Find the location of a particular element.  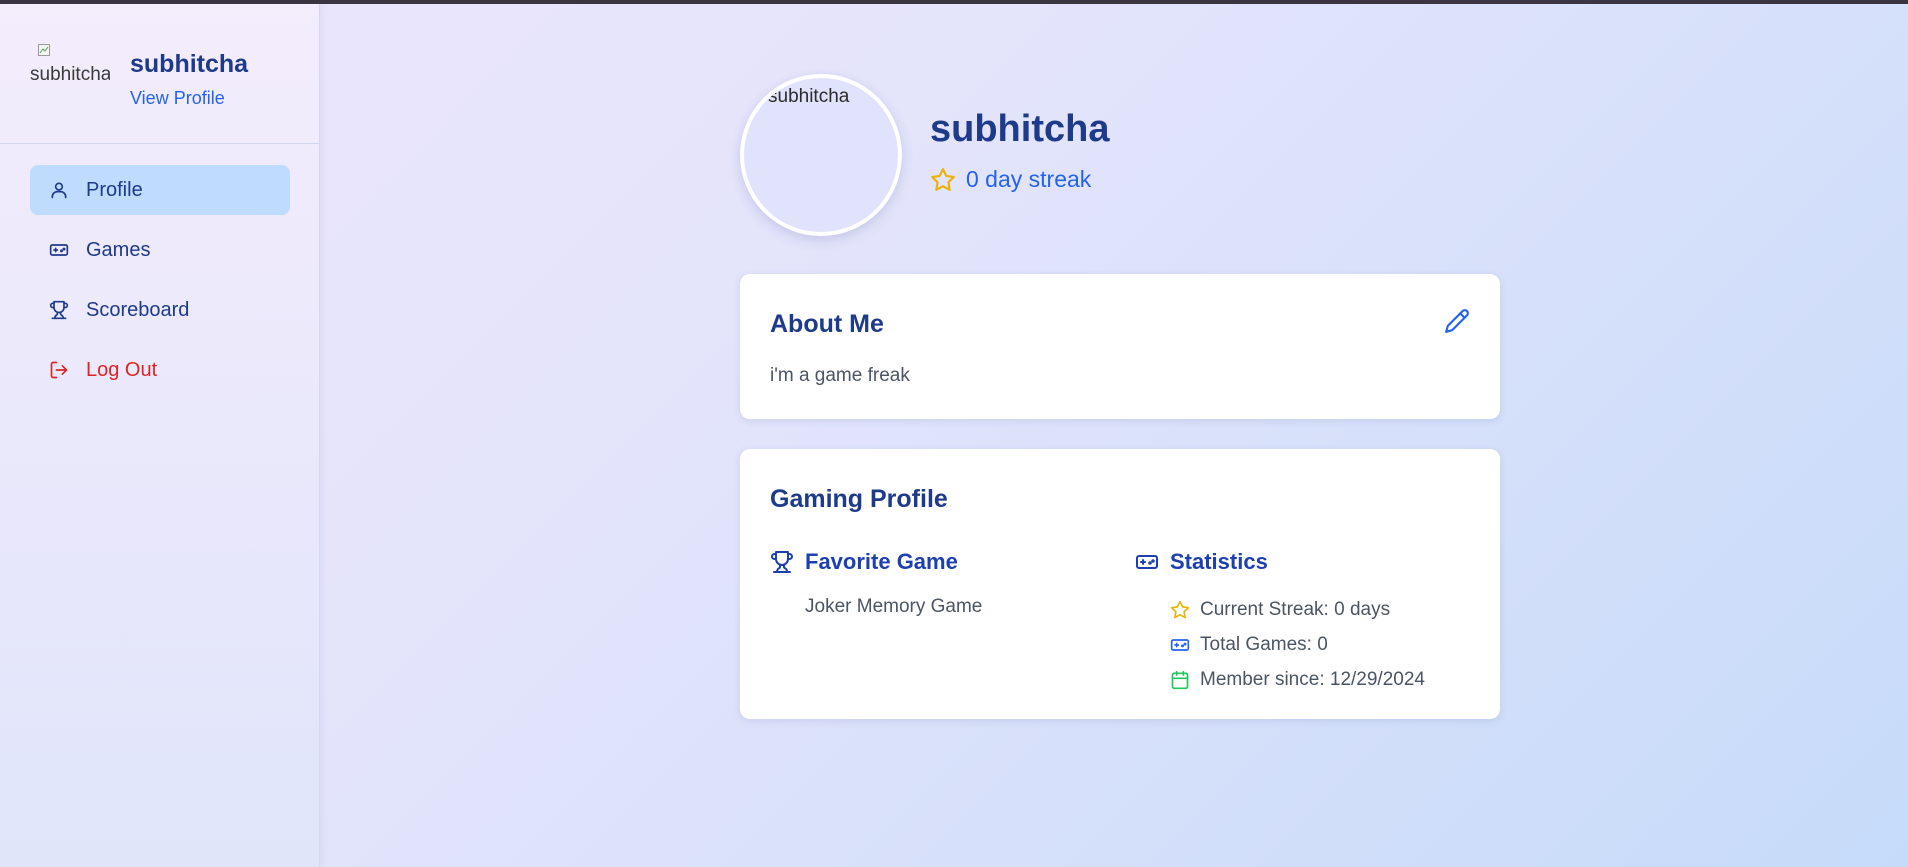

stat-label: Current Streak: 0 days is located at coordinates (1295, 609).